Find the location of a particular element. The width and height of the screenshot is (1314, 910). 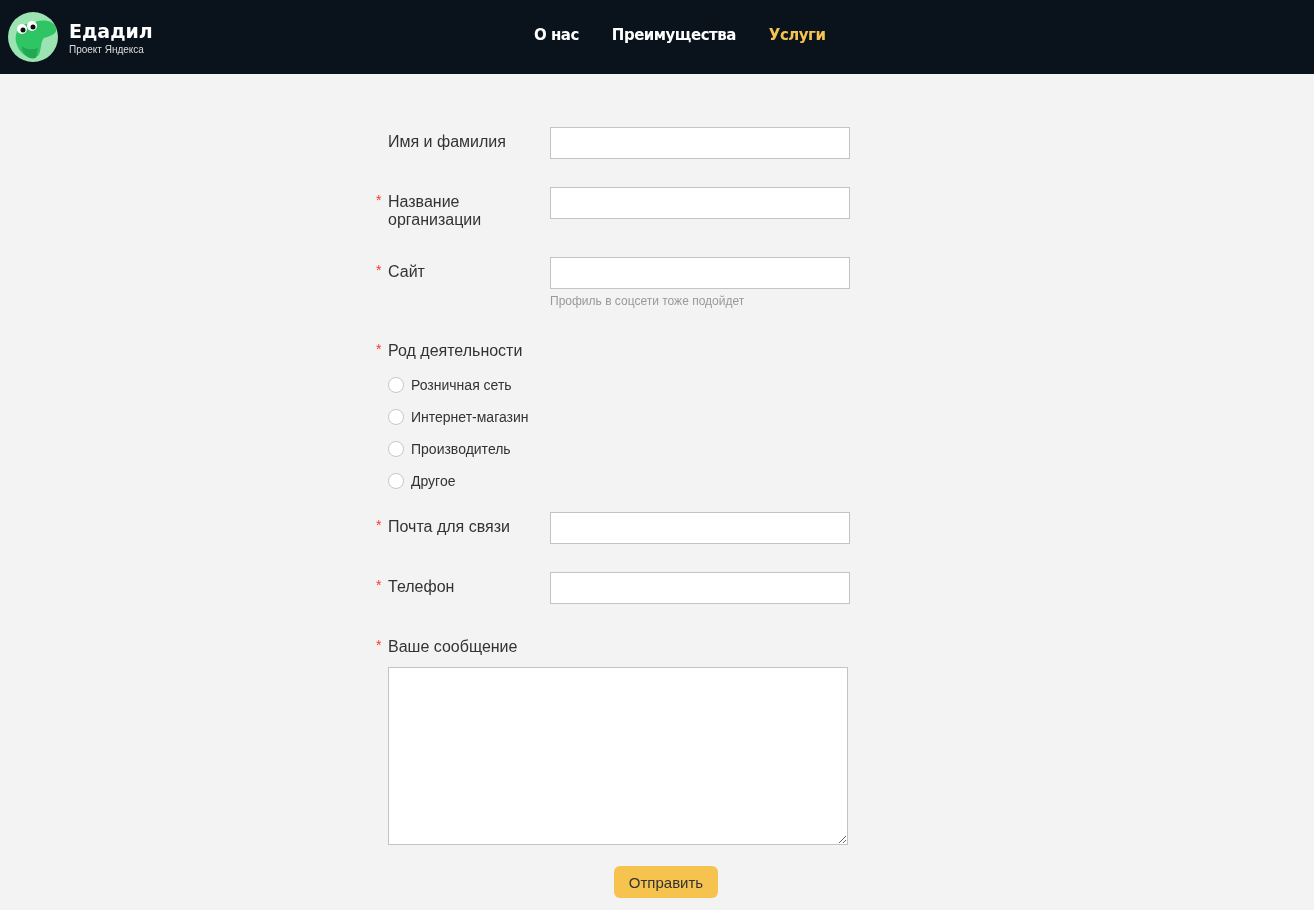

field-label: Сайт is located at coordinates (407, 272).